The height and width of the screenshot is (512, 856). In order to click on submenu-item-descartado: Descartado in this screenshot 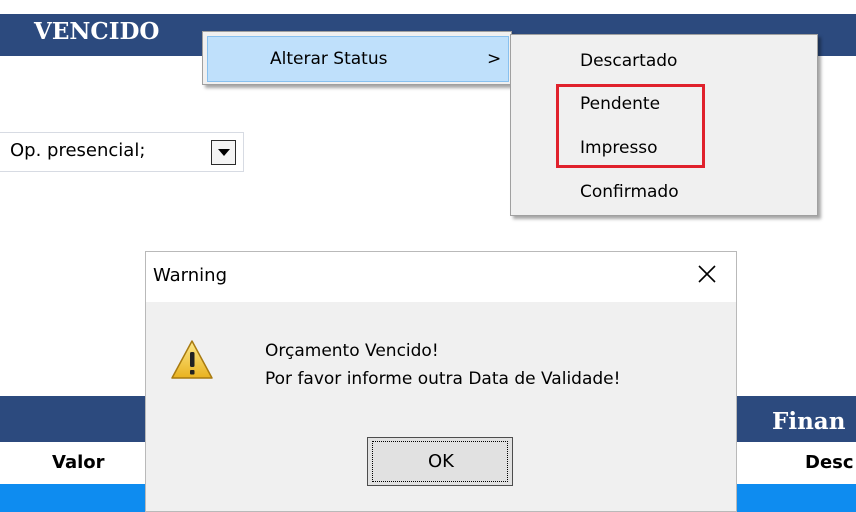, I will do `click(628, 61)`.